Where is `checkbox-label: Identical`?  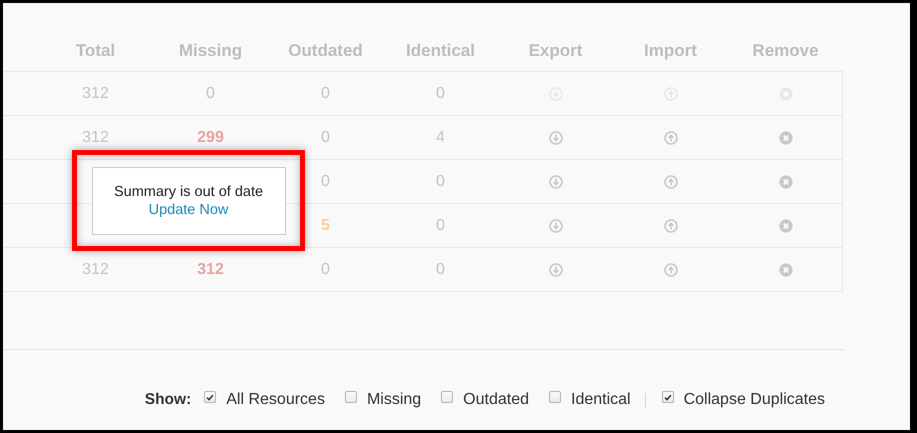 checkbox-label: Identical is located at coordinates (601, 400).